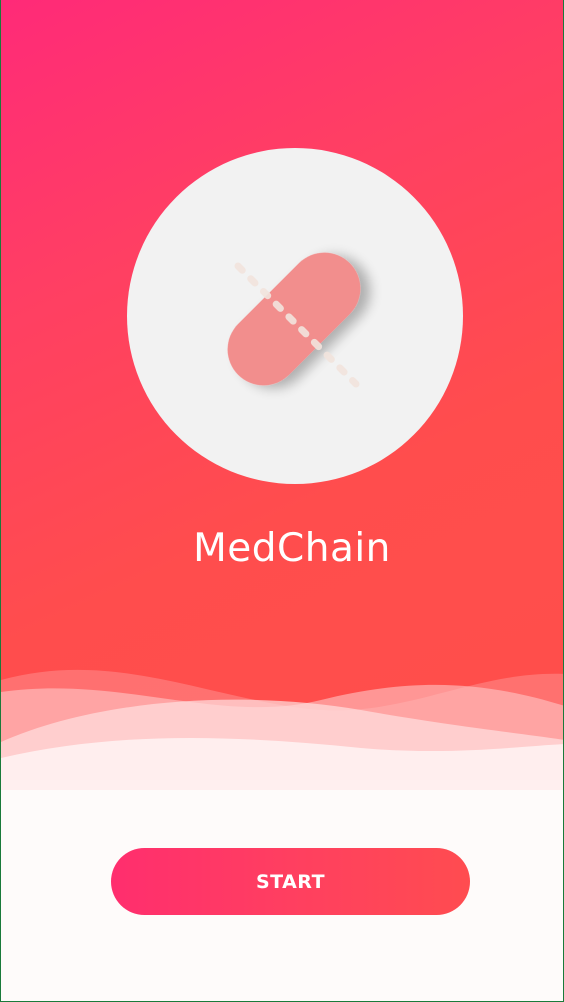 The image size is (564, 1002). Describe the element at coordinates (292, 548) in the screenshot. I see `app-title: MedChain` at that location.